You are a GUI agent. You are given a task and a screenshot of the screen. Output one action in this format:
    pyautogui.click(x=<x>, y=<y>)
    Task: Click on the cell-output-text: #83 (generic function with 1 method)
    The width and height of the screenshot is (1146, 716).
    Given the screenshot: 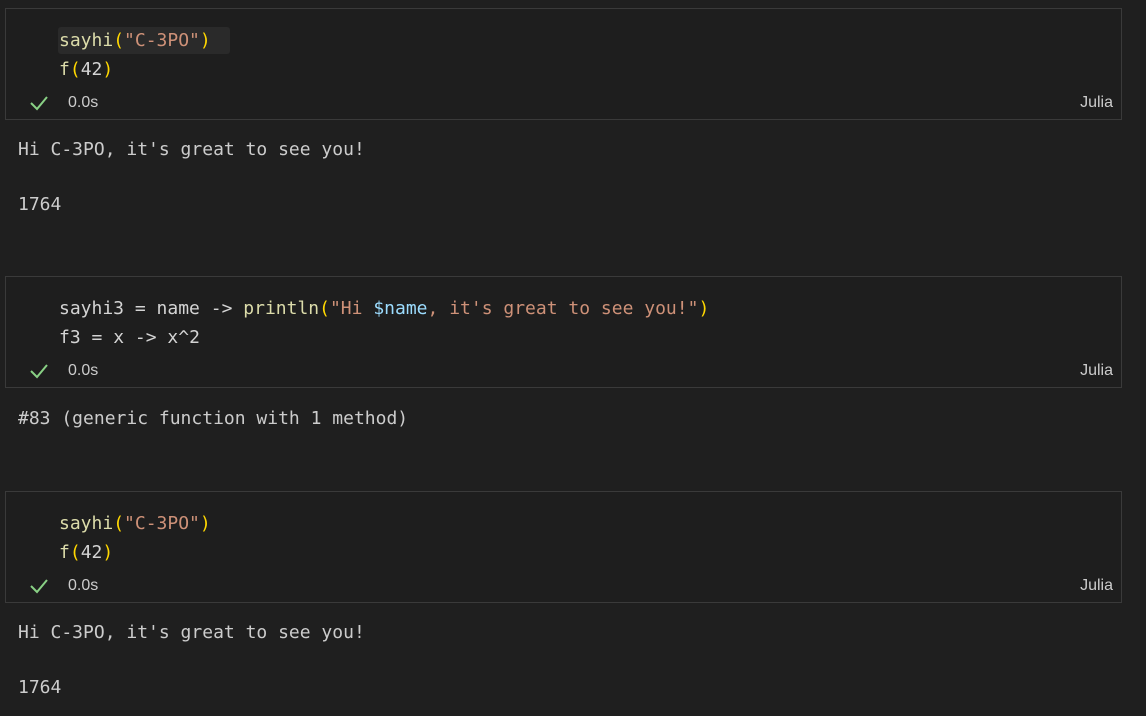 What is the action you would take?
    pyautogui.click(x=213, y=418)
    